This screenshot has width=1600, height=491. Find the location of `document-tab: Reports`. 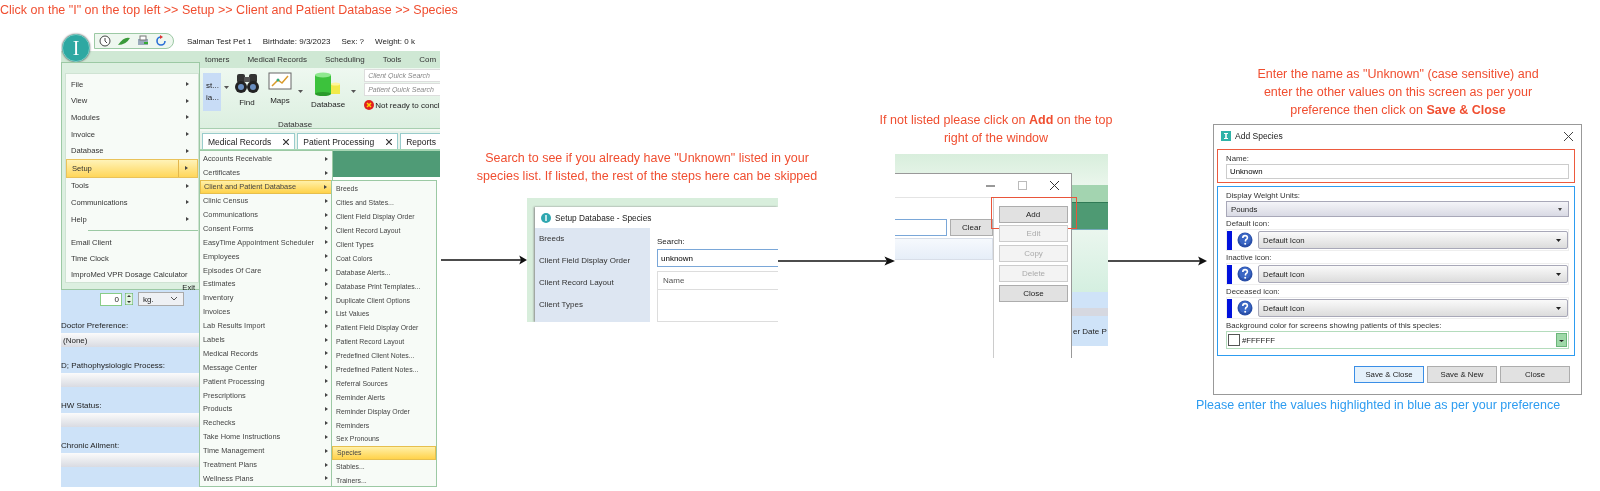

document-tab: Reports is located at coordinates (420, 141).